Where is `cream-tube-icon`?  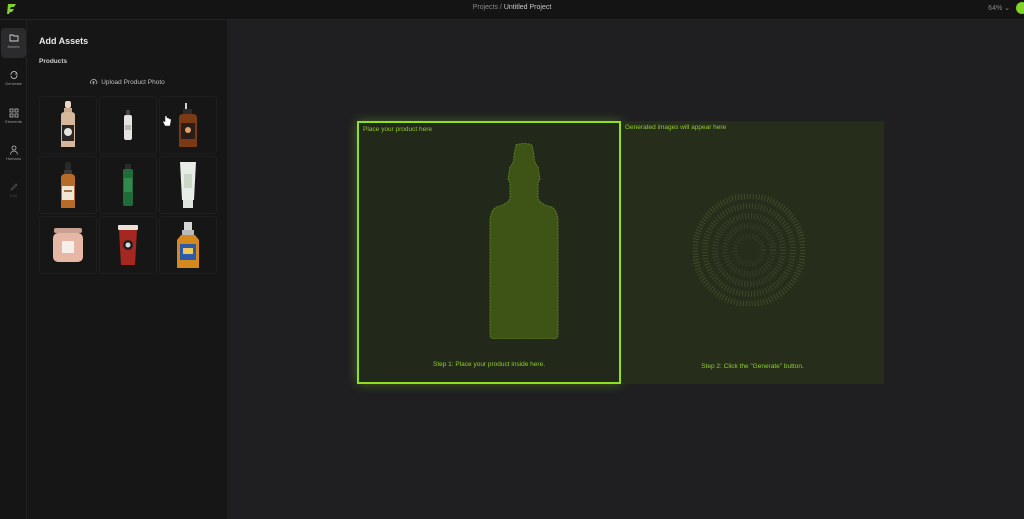
cream-tube-icon is located at coordinates (188, 185).